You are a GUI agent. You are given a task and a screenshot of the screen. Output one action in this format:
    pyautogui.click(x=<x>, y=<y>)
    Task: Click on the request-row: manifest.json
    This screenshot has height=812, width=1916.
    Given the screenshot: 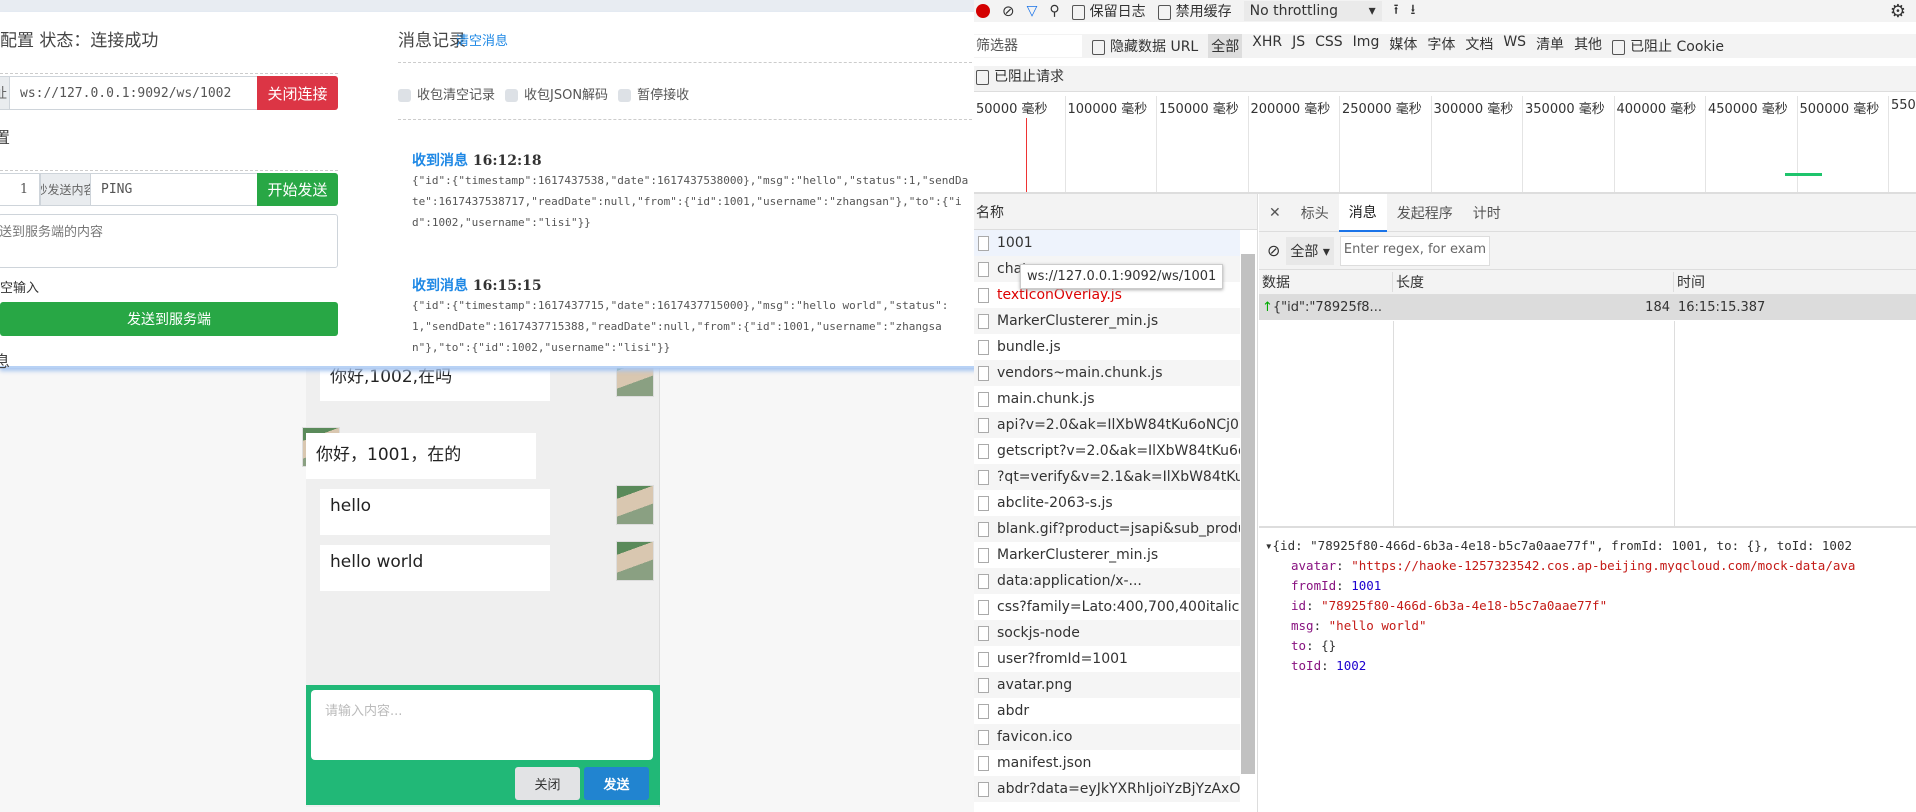 What is the action you would take?
    pyautogui.click(x=1107, y=763)
    